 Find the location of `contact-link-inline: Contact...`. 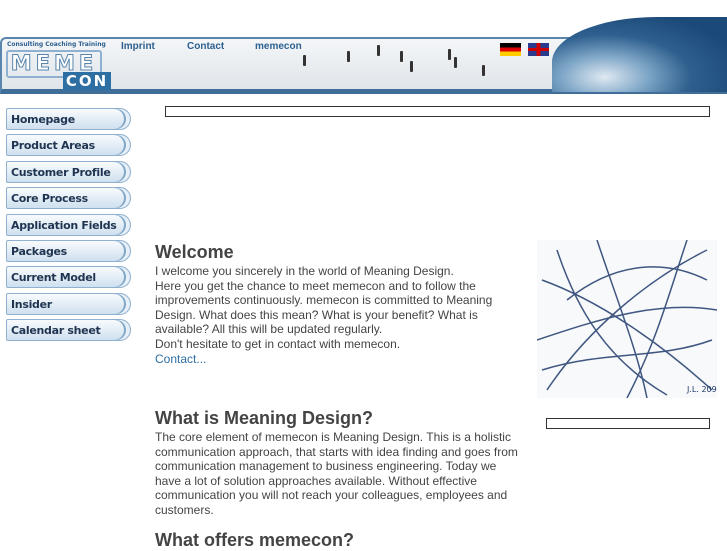

contact-link-inline: Contact... is located at coordinates (180, 359).